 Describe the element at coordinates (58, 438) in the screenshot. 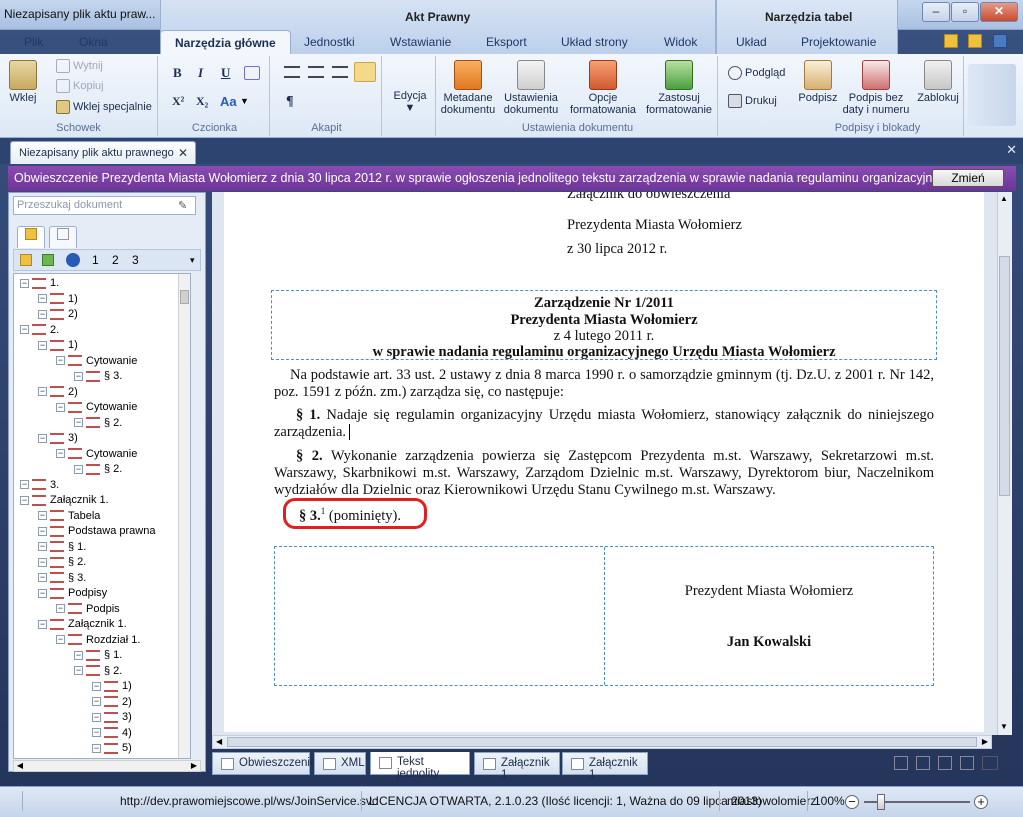

I see `tree-item: − 3)` at that location.